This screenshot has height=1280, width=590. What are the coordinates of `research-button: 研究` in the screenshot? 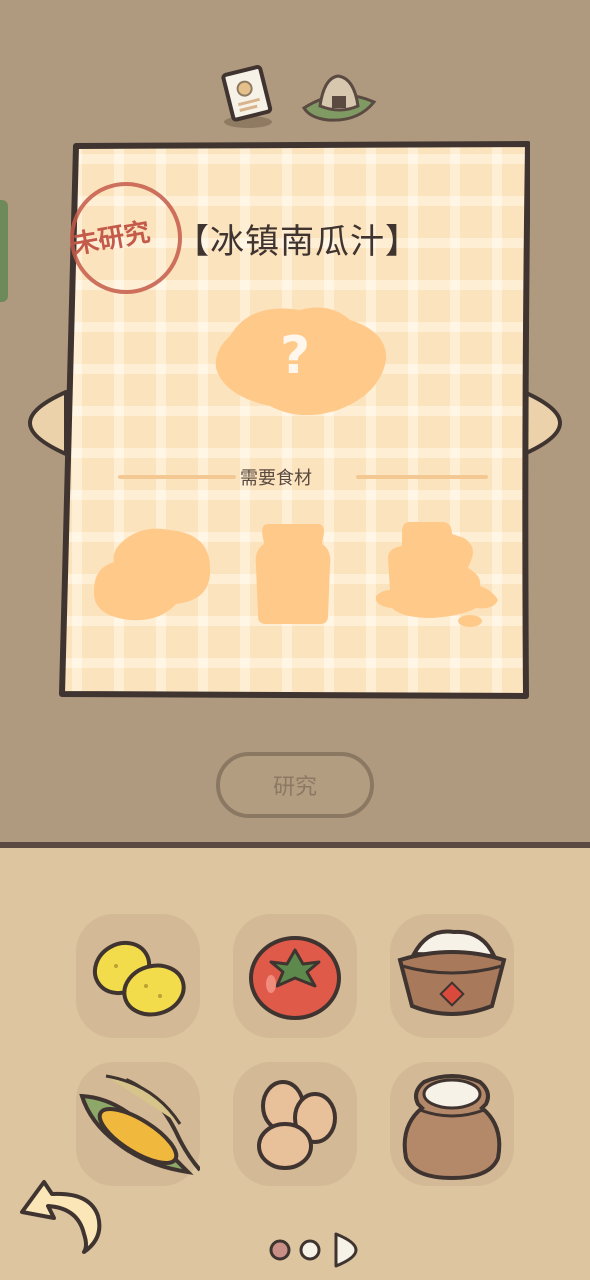 It's located at (295, 785).